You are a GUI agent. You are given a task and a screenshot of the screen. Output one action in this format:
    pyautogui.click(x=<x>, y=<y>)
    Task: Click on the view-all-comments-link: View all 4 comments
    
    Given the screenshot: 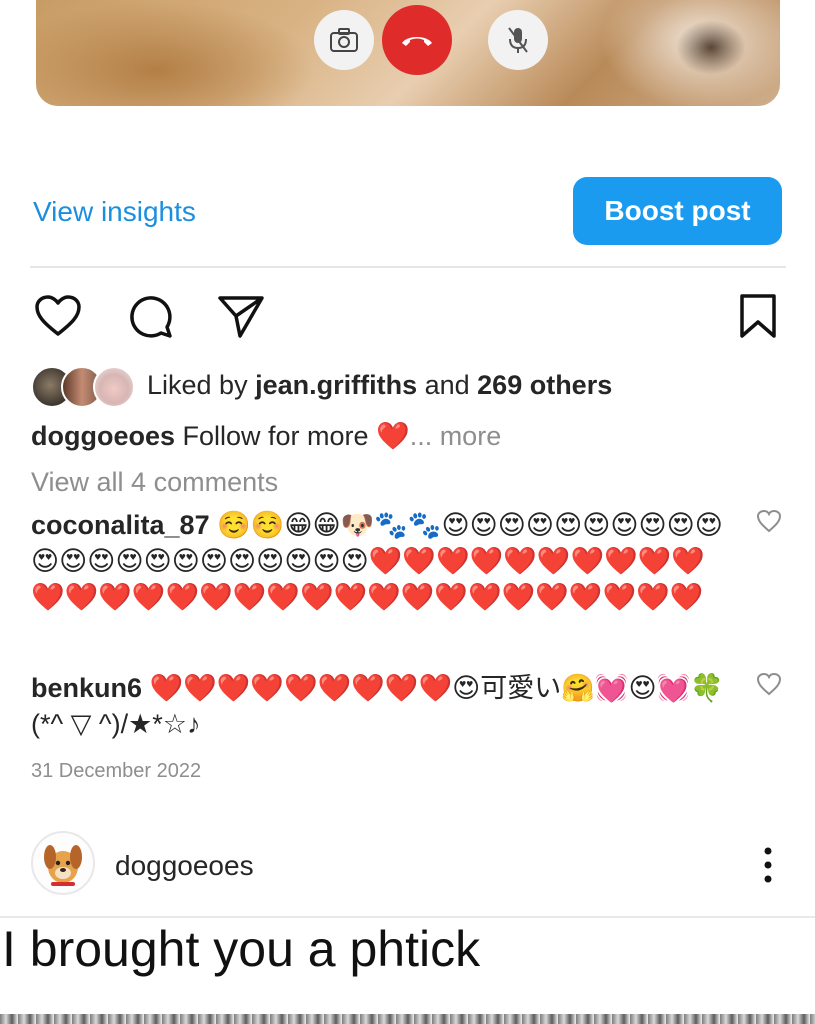 What is the action you would take?
    pyautogui.click(x=154, y=482)
    